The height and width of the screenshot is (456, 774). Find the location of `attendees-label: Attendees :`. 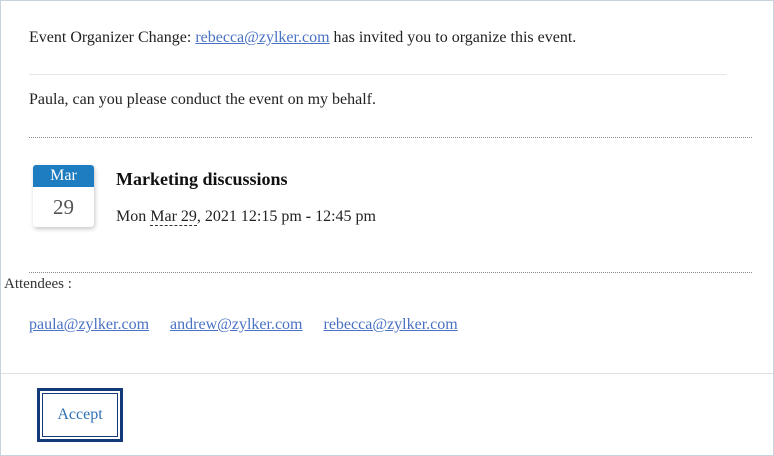

attendees-label: Attendees : is located at coordinates (38, 284).